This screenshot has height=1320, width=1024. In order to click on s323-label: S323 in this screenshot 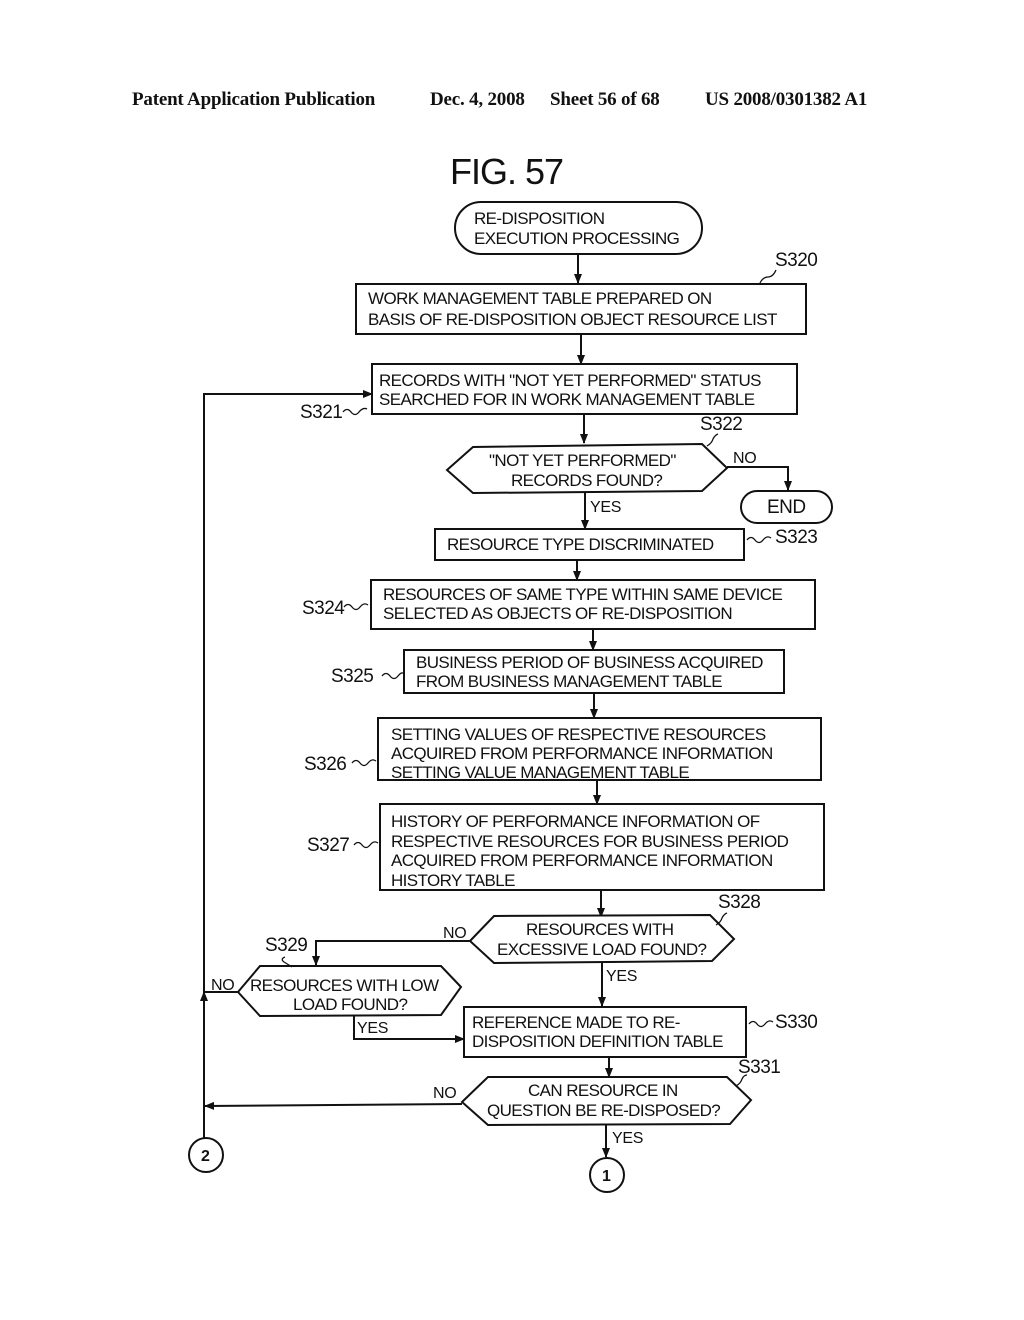, I will do `click(796, 537)`.